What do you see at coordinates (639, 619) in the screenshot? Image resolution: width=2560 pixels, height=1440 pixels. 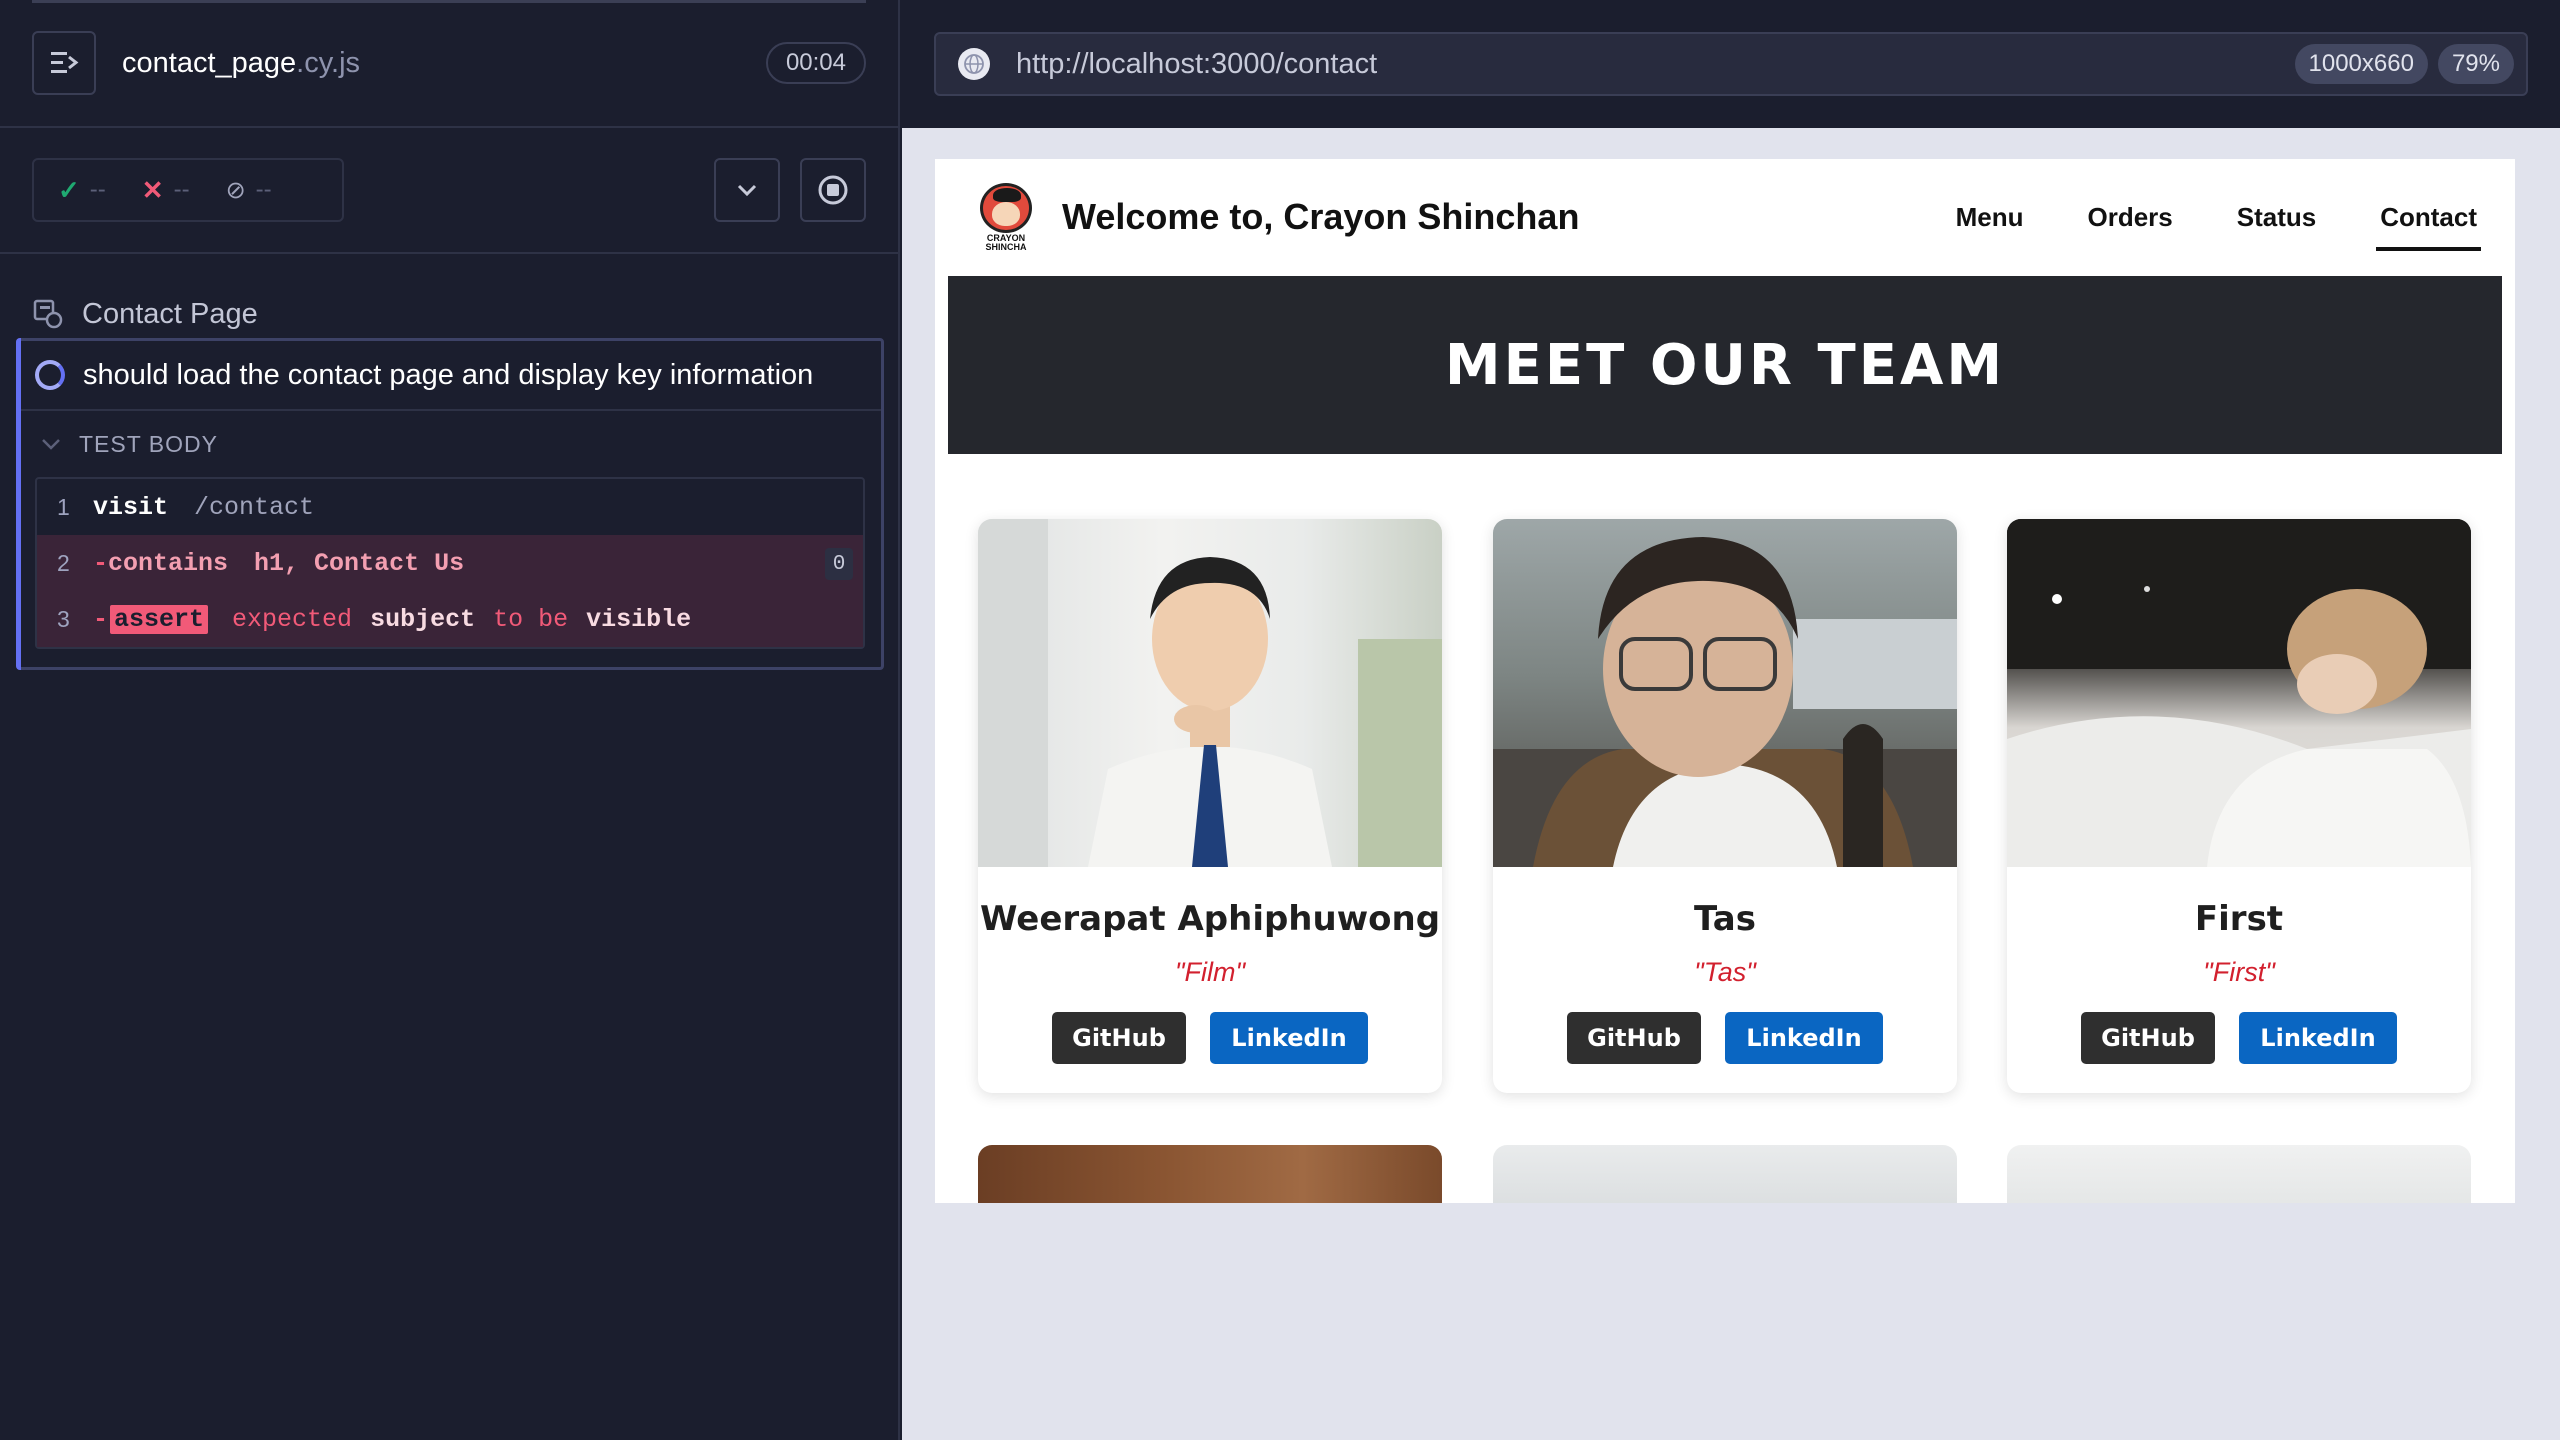 I see `assert-token: visible` at bounding box center [639, 619].